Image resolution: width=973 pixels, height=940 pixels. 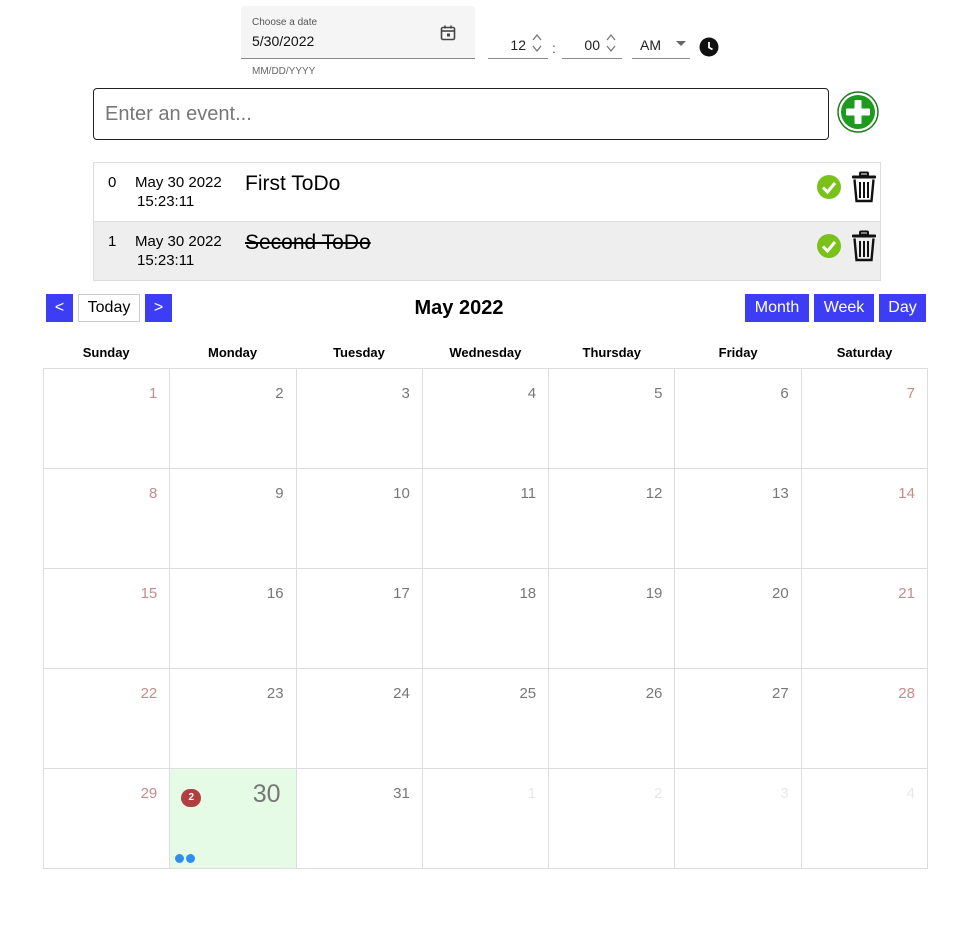 I want to click on calendar-day: 5, so click(x=612, y=419).